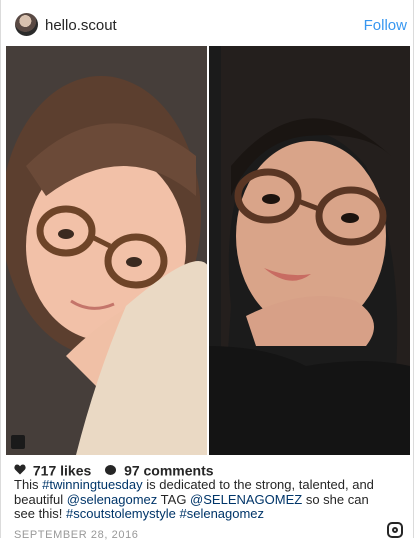  What do you see at coordinates (385, 25) in the screenshot?
I see `follow-button: Follow` at bounding box center [385, 25].